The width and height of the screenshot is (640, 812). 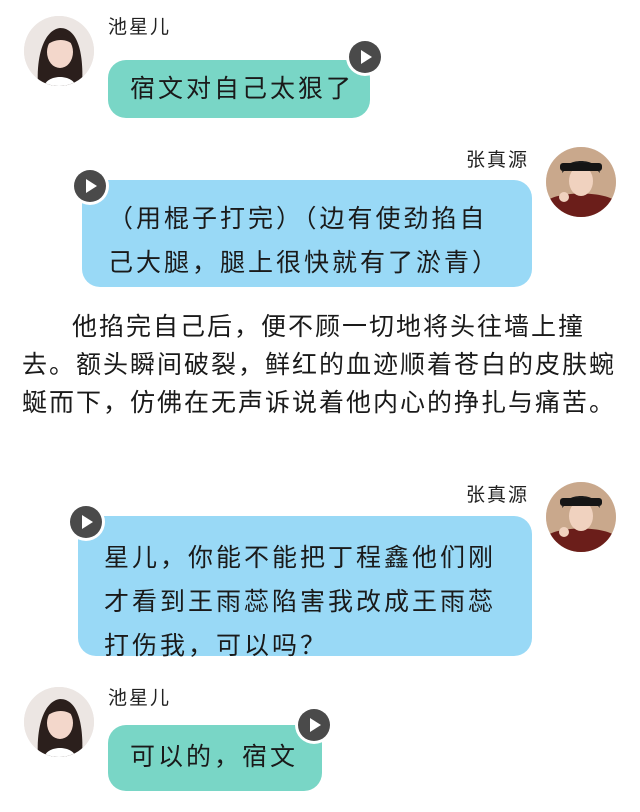 I want to click on message-bubble: 星儿，你能不能把丁程鑫他们刚才看到王雨蕊陷害我改成王雨蕊打伤我，可以吗？, so click(x=305, y=588).